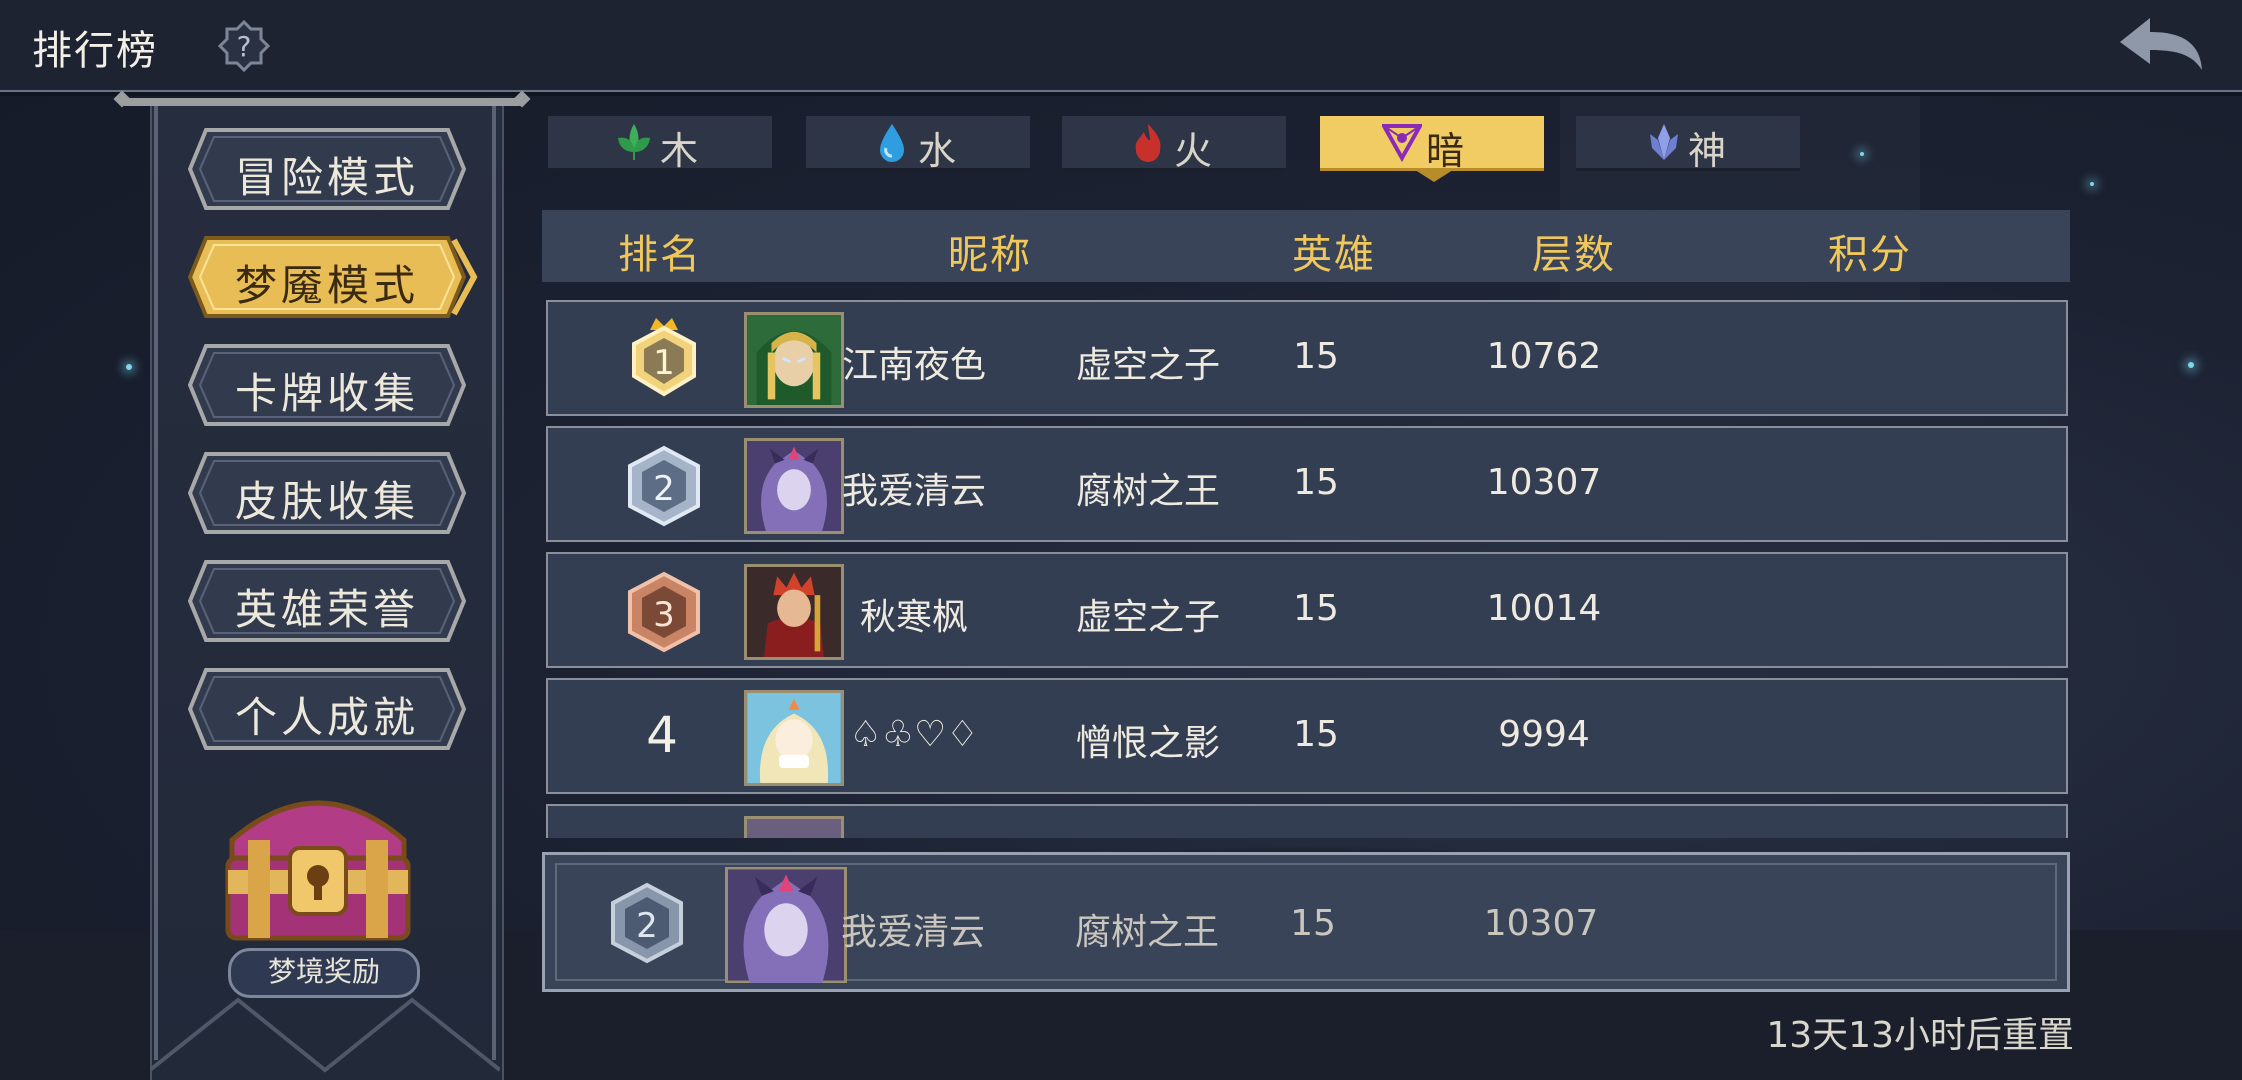  What do you see at coordinates (1574, 255) in the screenshot?
I see `header-floors: 层数` at bounding box center [1574, 255].